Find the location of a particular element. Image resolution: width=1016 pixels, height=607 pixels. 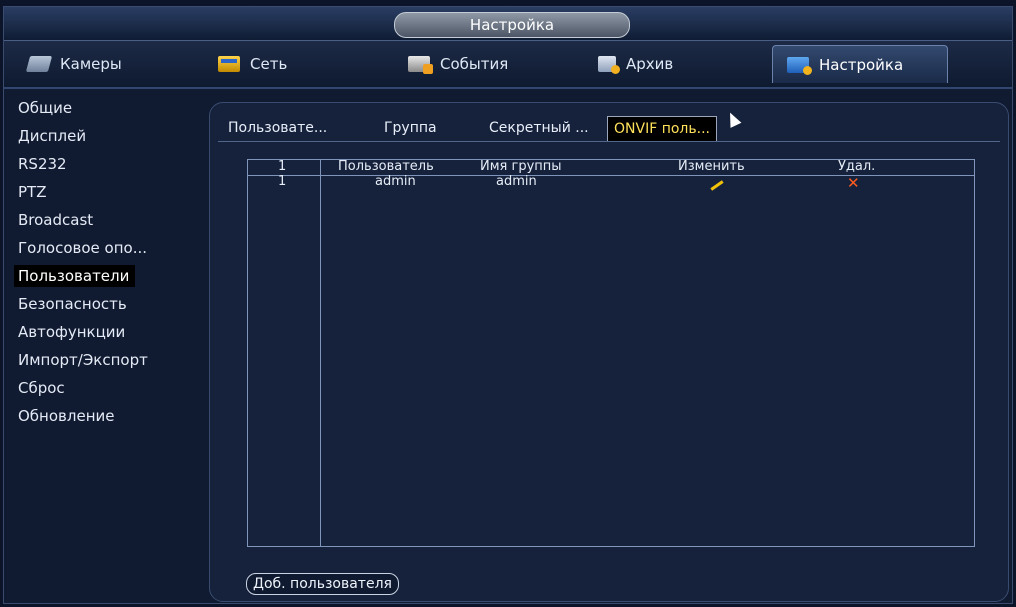

column-divider is located at coordinates (320, 353).